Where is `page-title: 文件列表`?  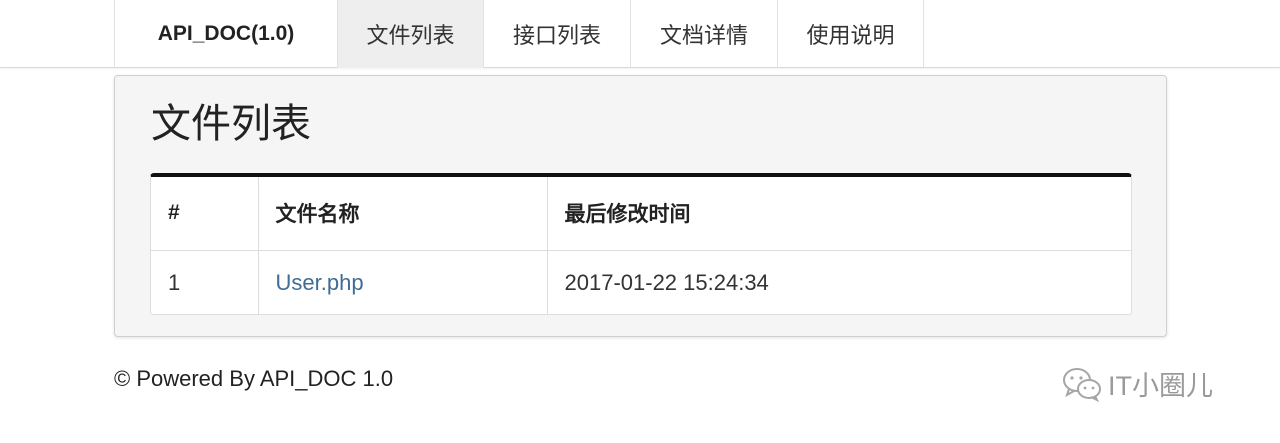
page-title: 文件列表 is located at coordinates (231, 124).